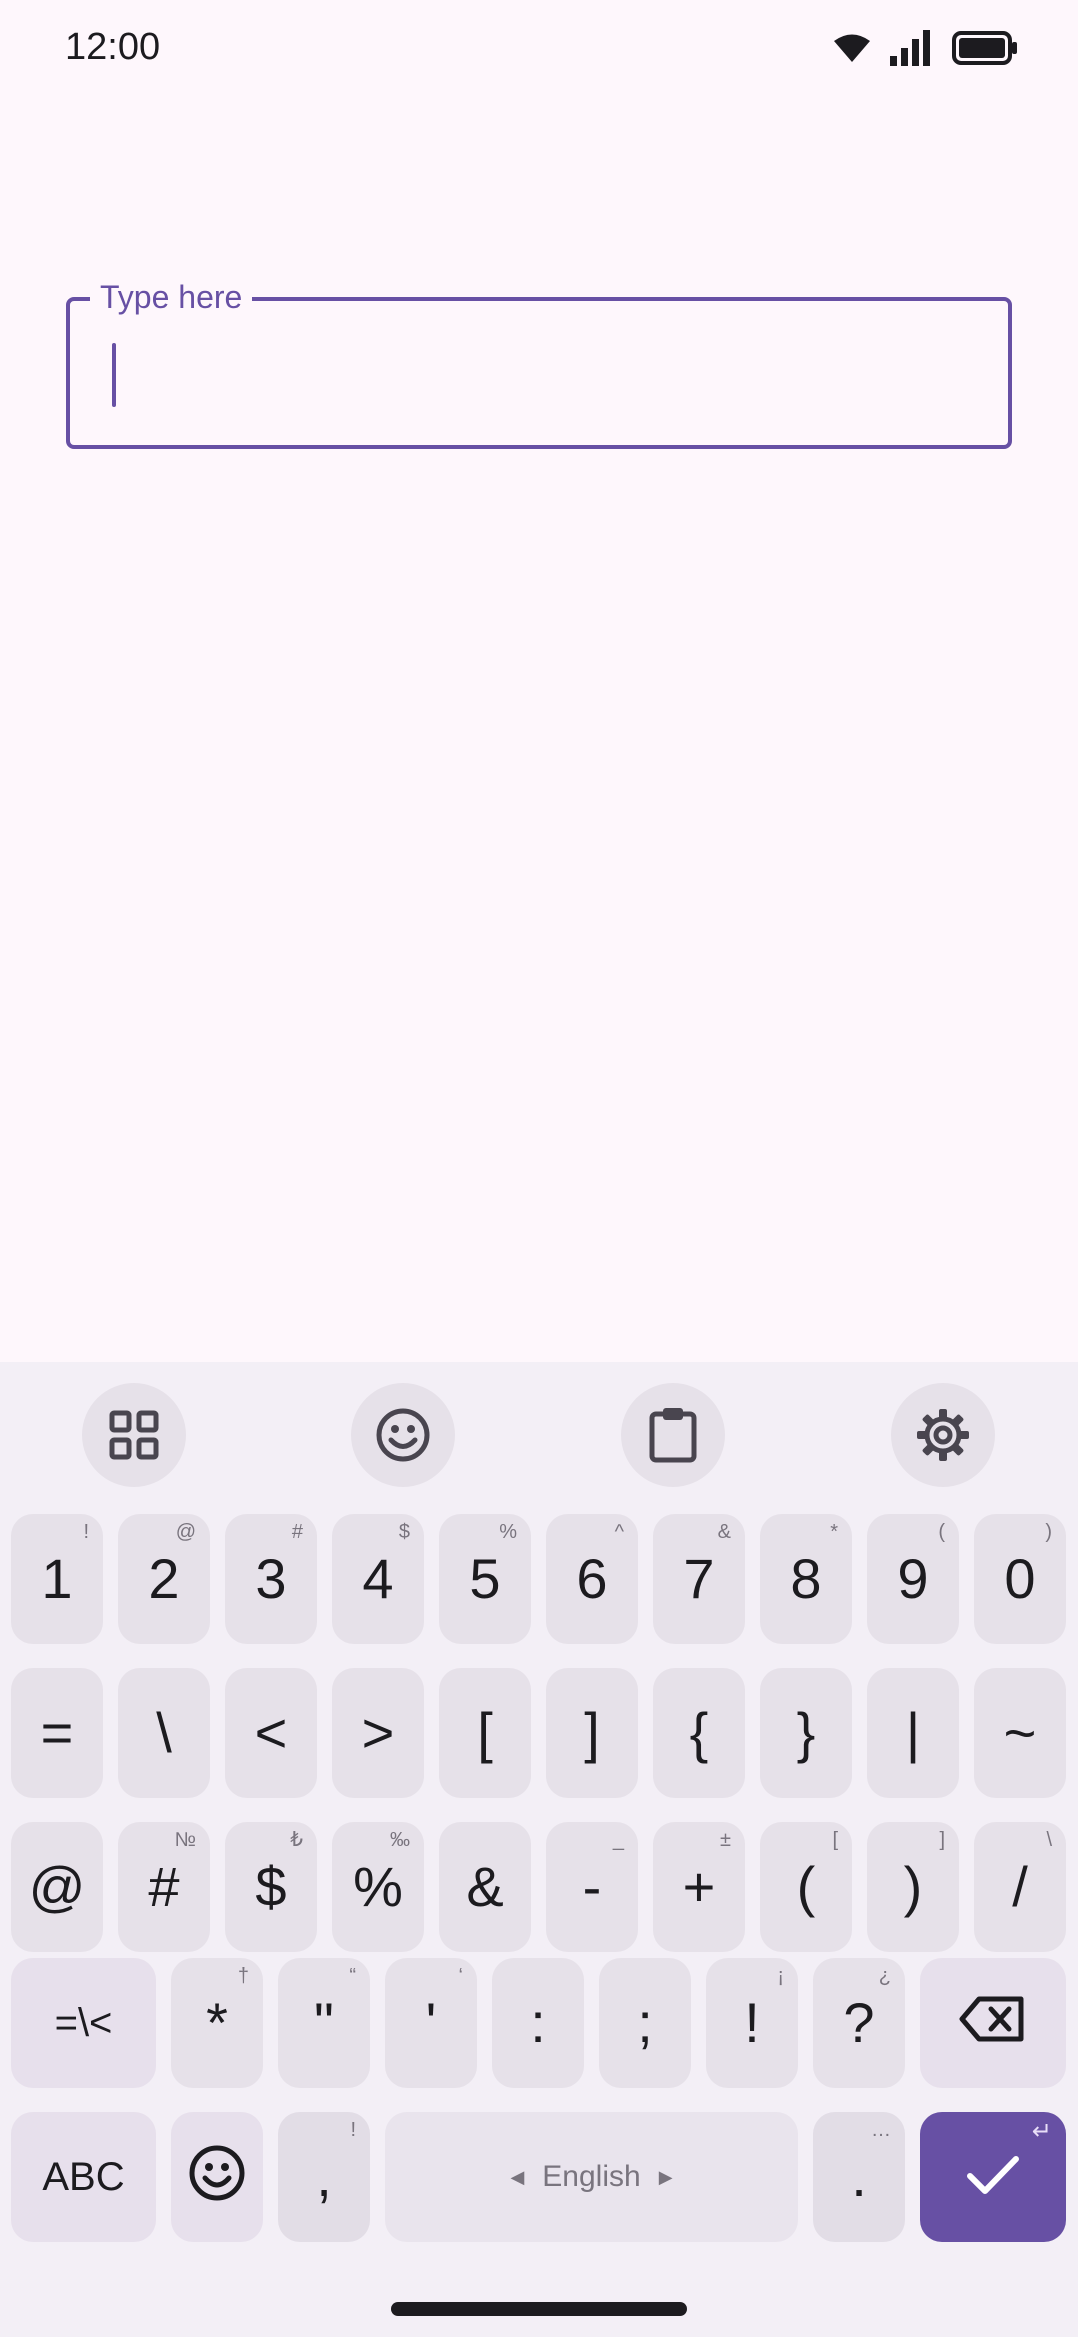 The height and width of the screenshot is (2337, 1078). I want to click on key-2: 2 @, so click(164, 1579).